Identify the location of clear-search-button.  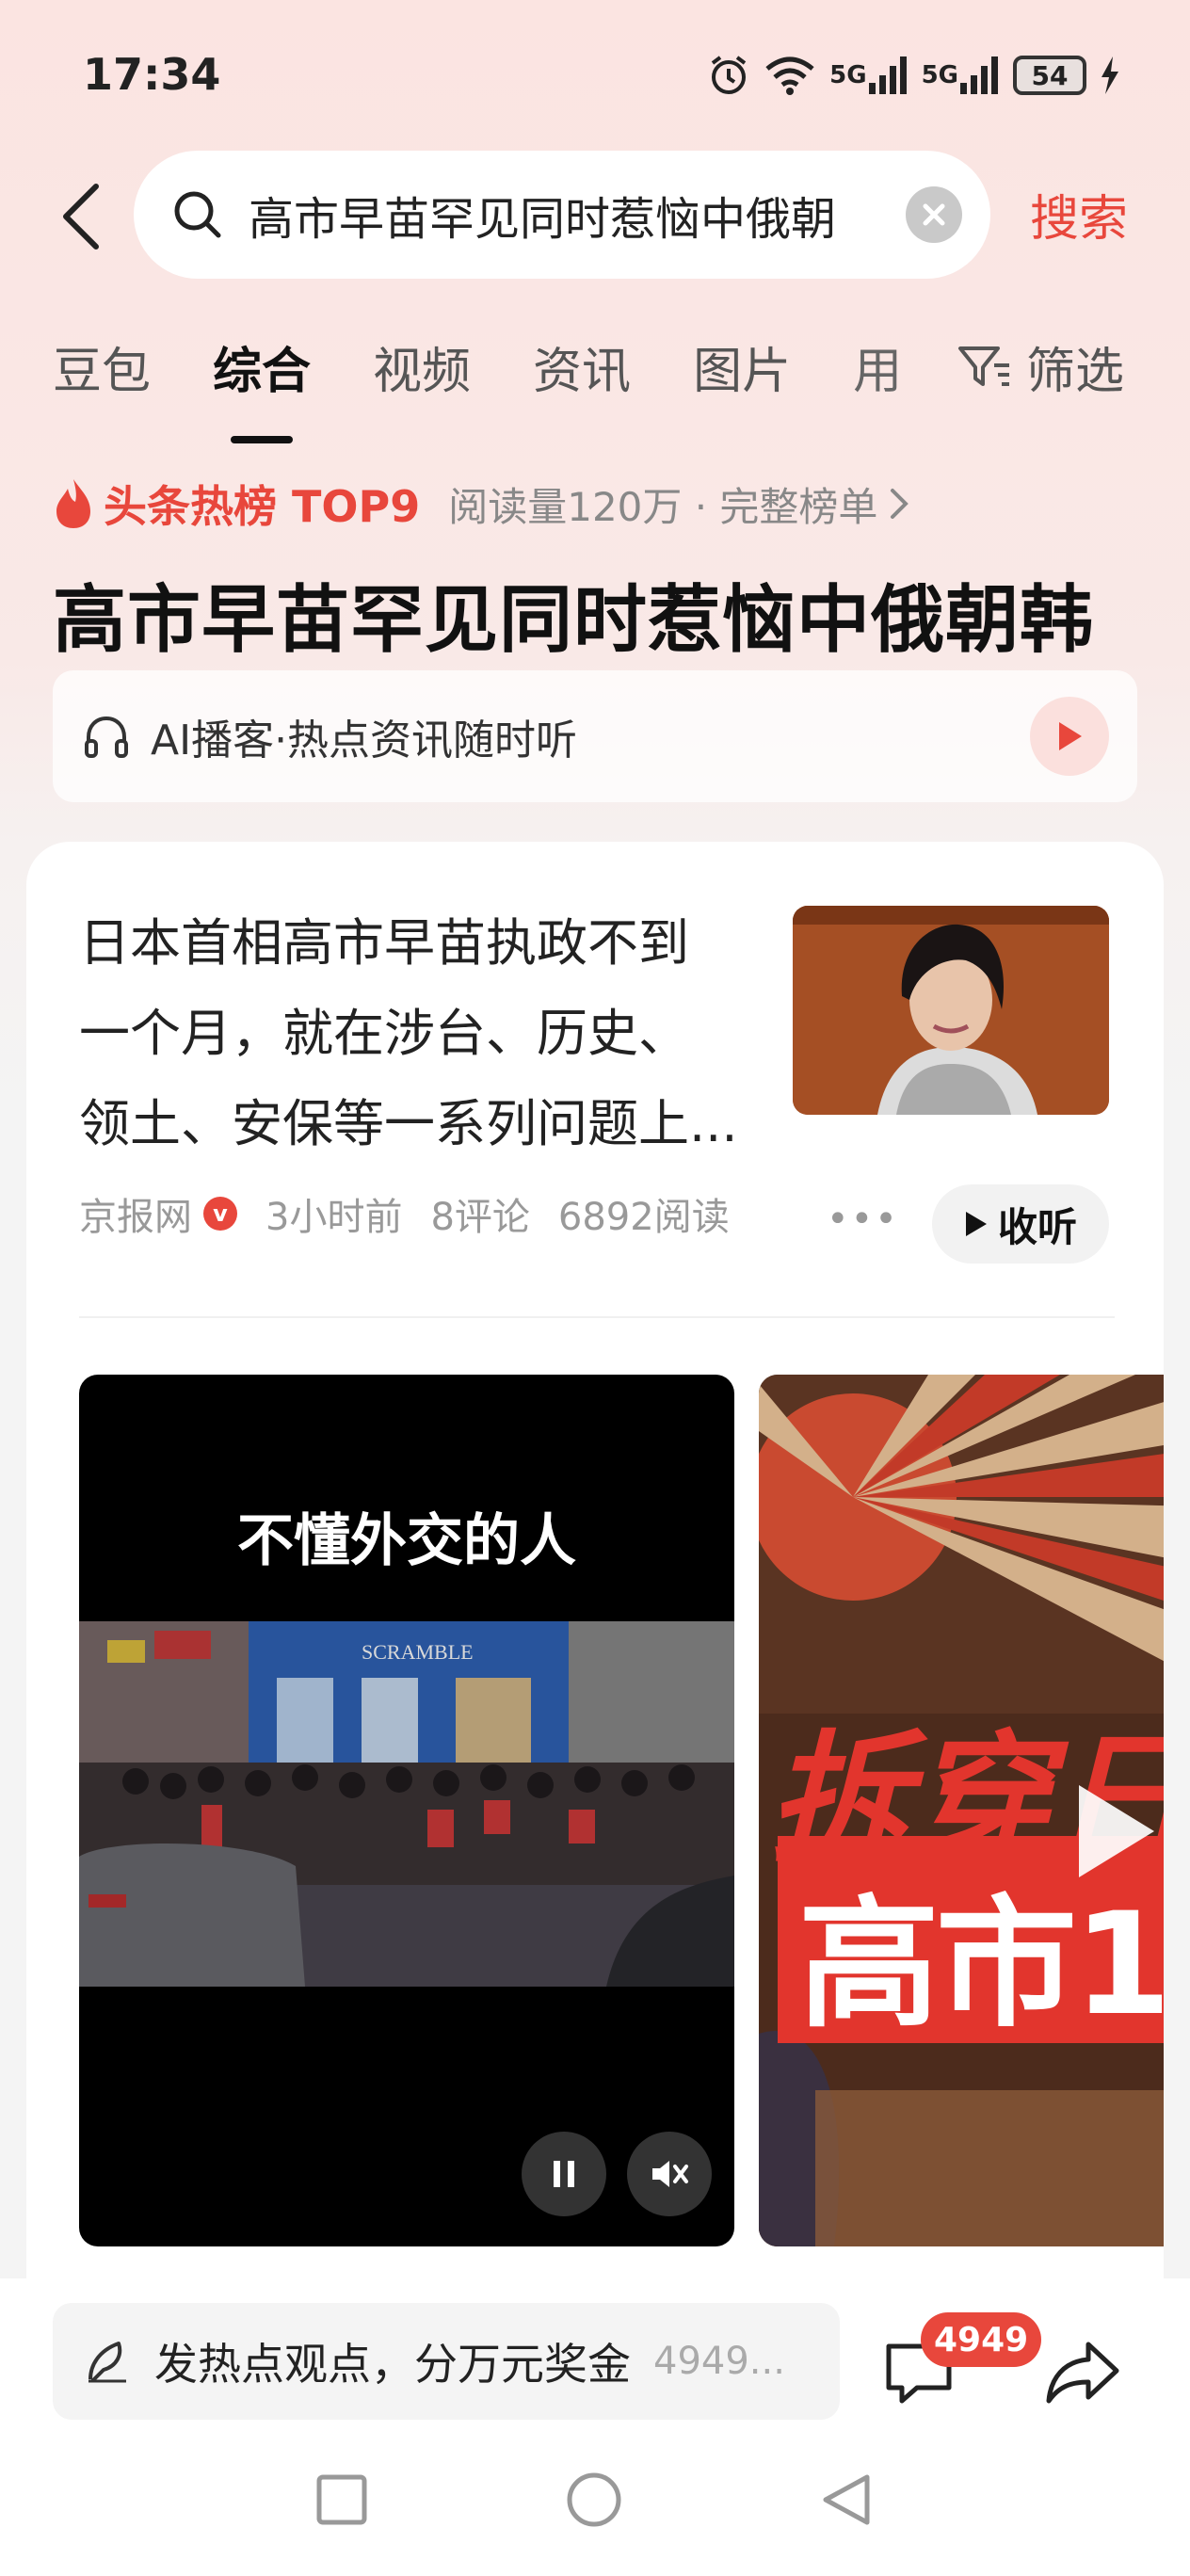
(934, 214).